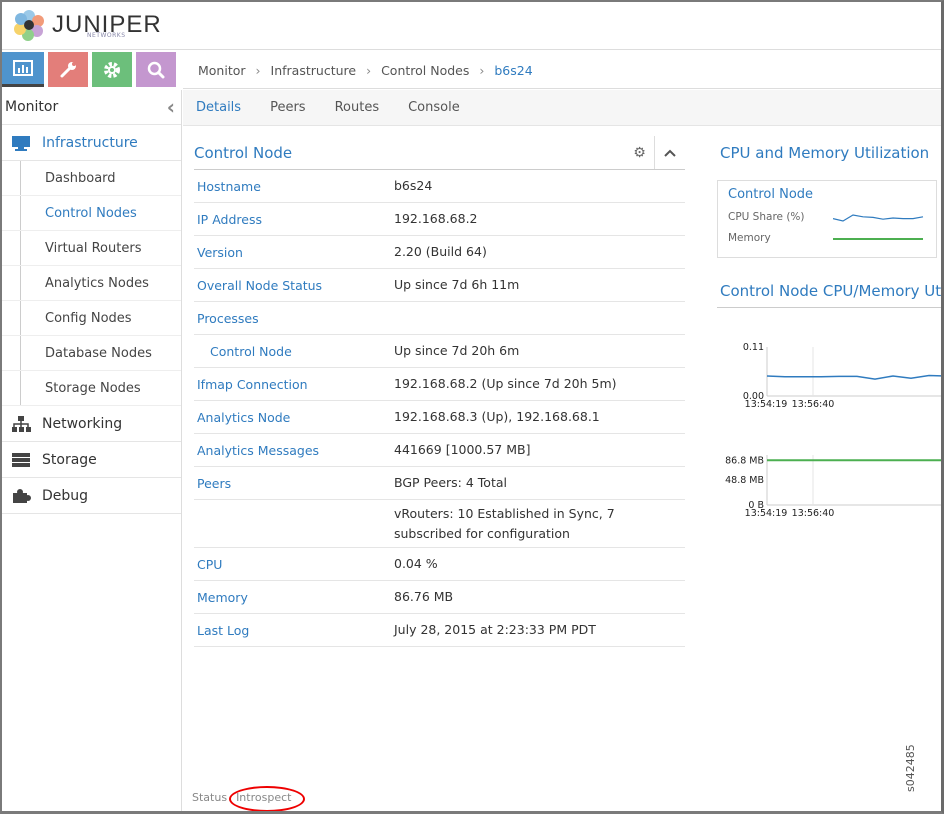  I want to click on tab-console: Console, so click(434, 107).